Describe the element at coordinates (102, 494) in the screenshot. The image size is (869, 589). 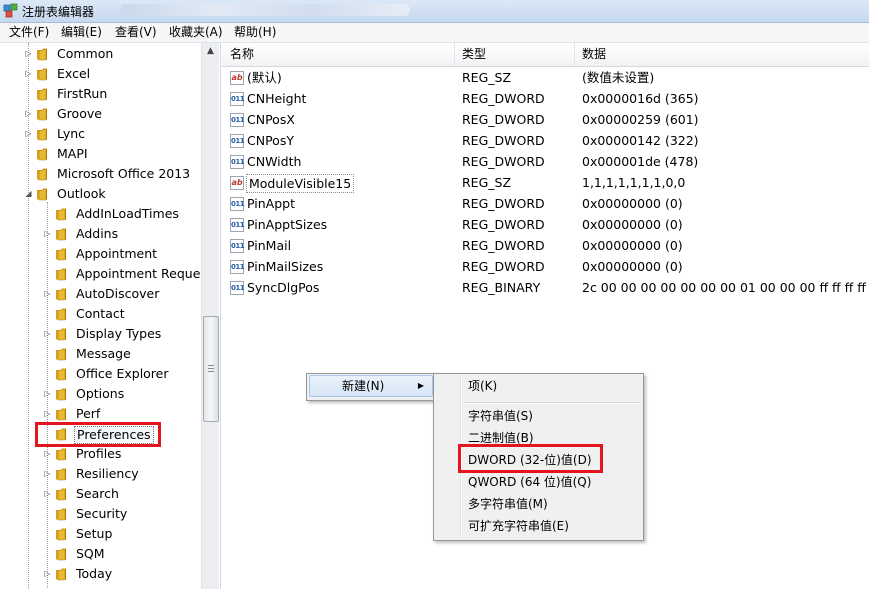
I see `tree-item: ▷ Search` at that location.